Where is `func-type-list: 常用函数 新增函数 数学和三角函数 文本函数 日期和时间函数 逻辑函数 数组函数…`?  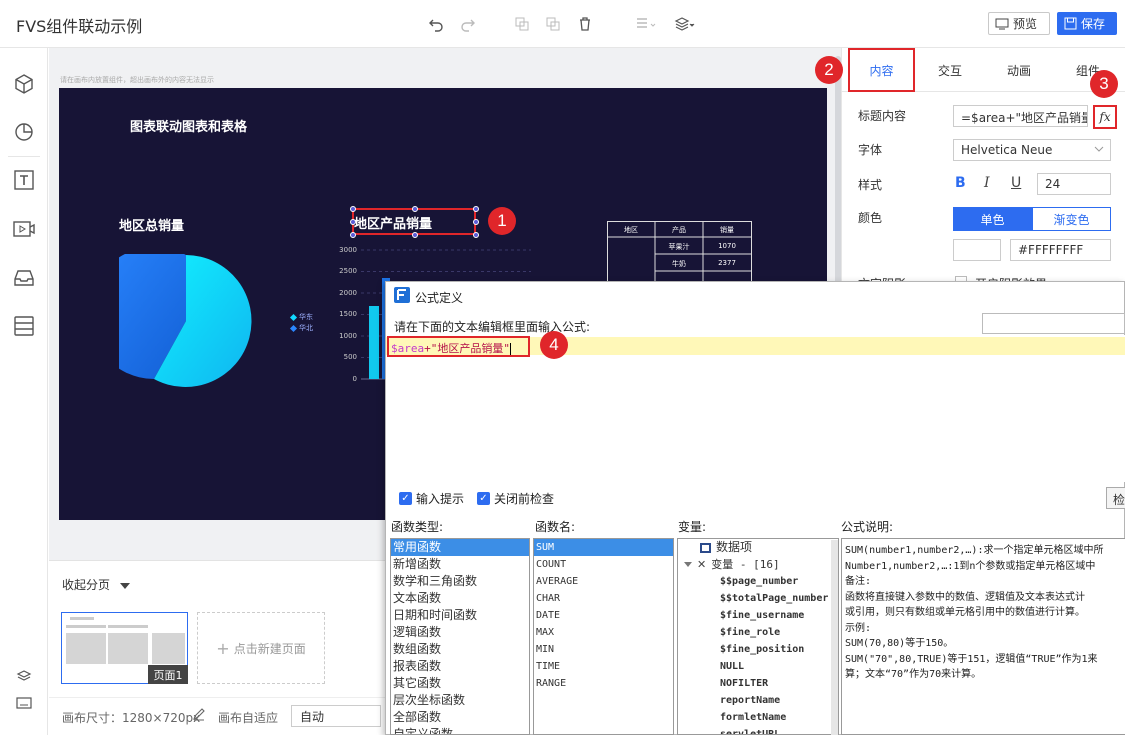 func-type-list: 常用函数 新增函数 数学和三角函数 文本函数 日期和时间函数 逻辑函数 数组函数… is located at coordinates (460, 636).